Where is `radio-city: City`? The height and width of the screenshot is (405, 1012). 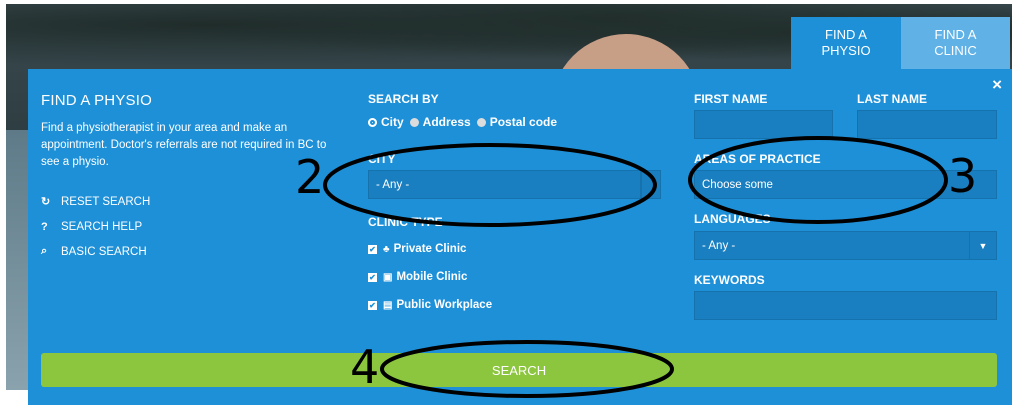 radio-city: City is located at coordinates (386, 122).